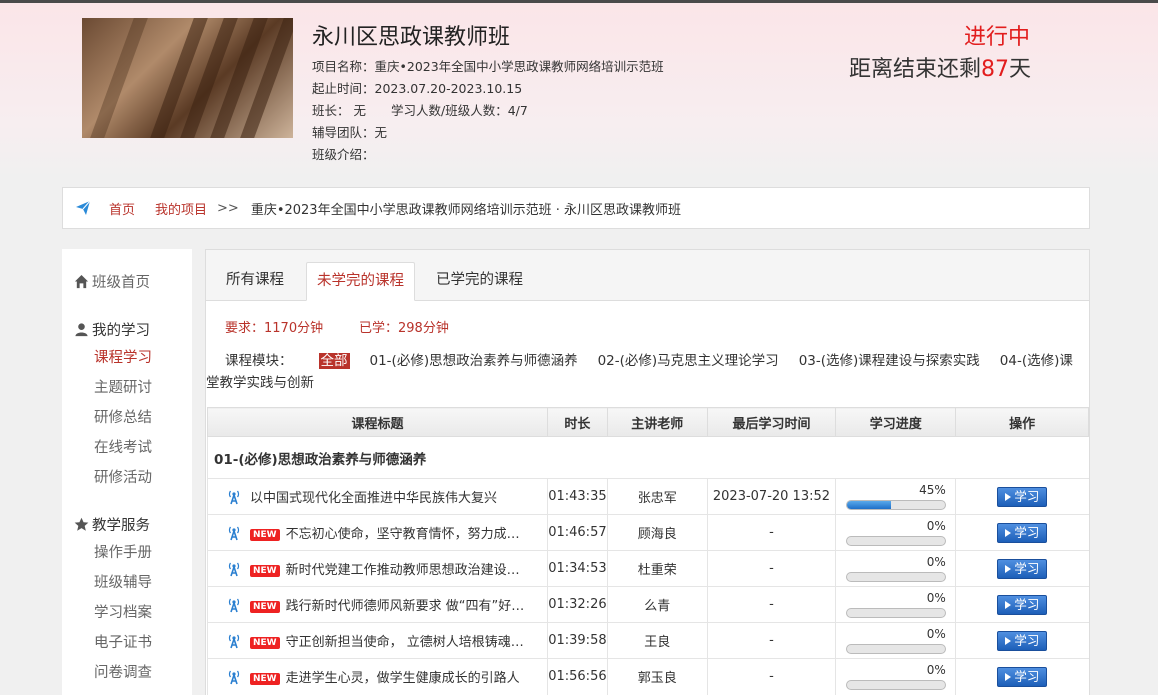 The image size is (1158, 695). I want to click on column-header: 主讲老师, so click(657, 422).